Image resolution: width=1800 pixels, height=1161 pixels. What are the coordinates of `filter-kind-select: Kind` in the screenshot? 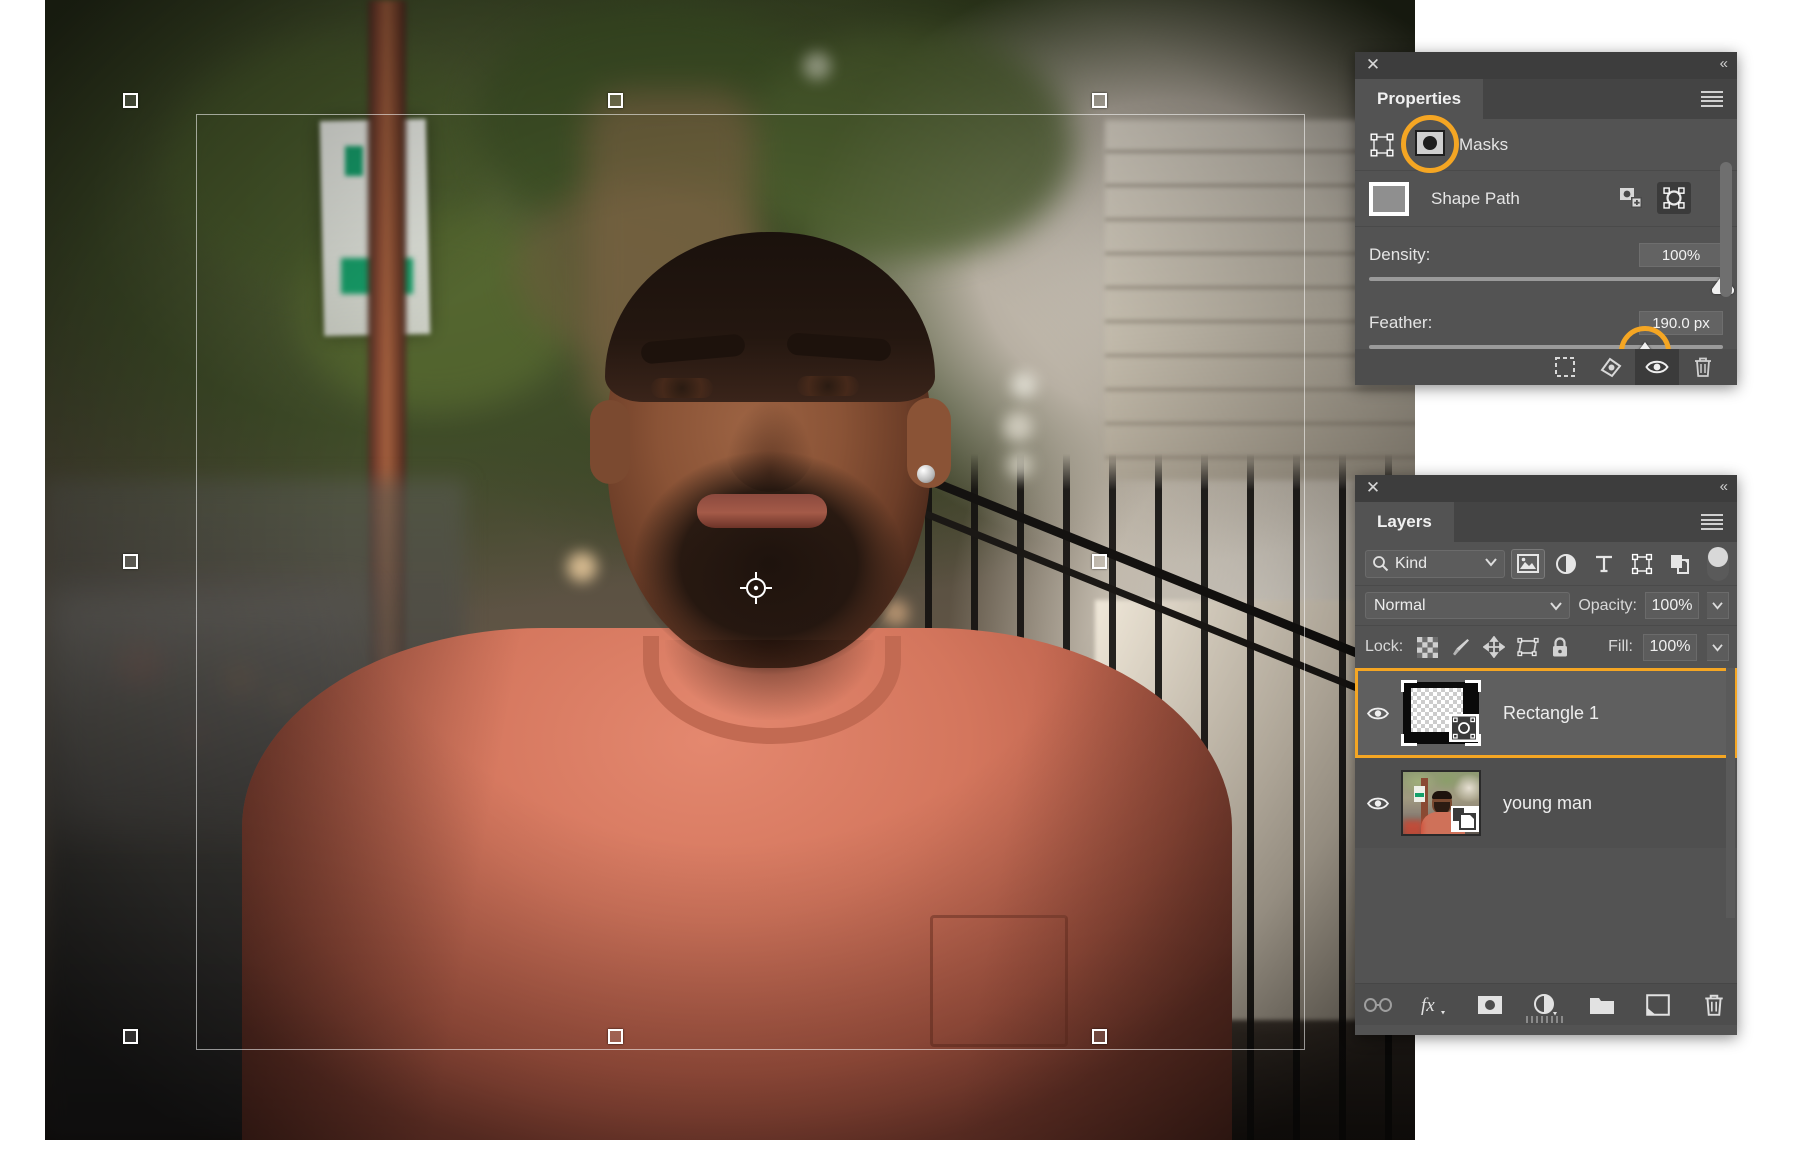 It's located at (1435, 563).